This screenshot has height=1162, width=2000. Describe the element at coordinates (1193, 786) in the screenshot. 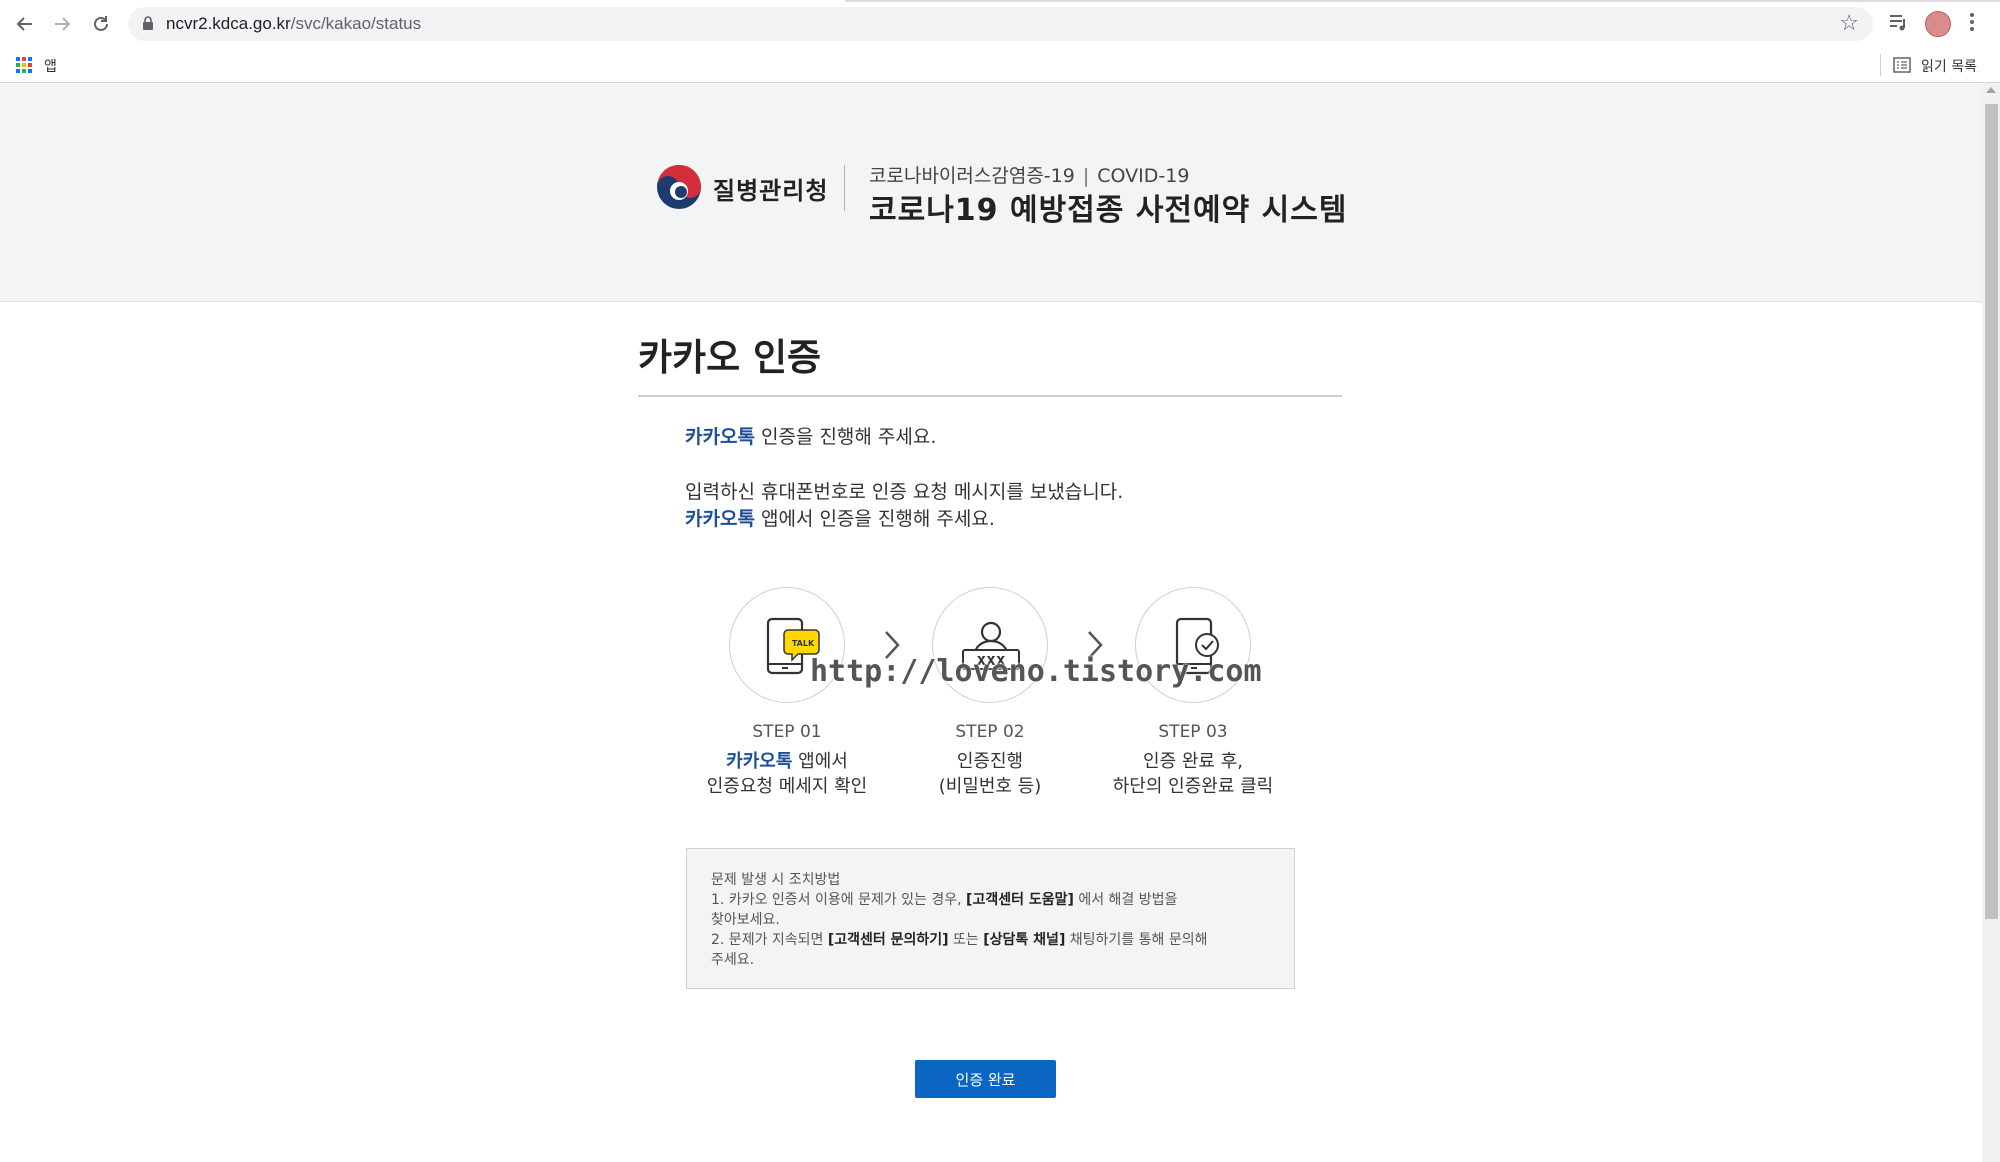

I see `step-3-desc-line-2: 하단의 인증완료 클릭` at that location.